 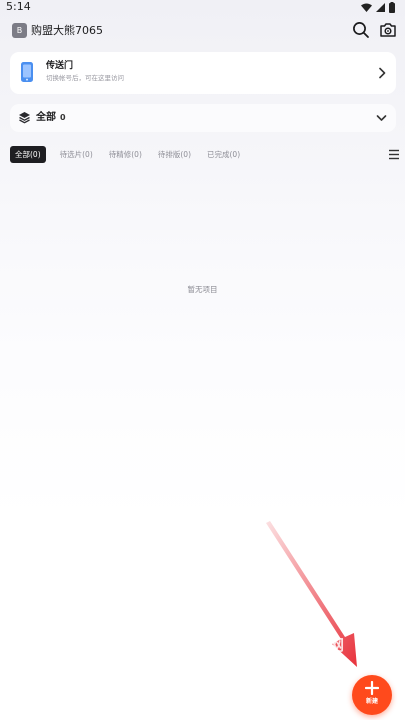 What do you see at coordinates (381, 118) in the screenshot?
I see `chevron-down-icon` at bounding box center [381, 118].